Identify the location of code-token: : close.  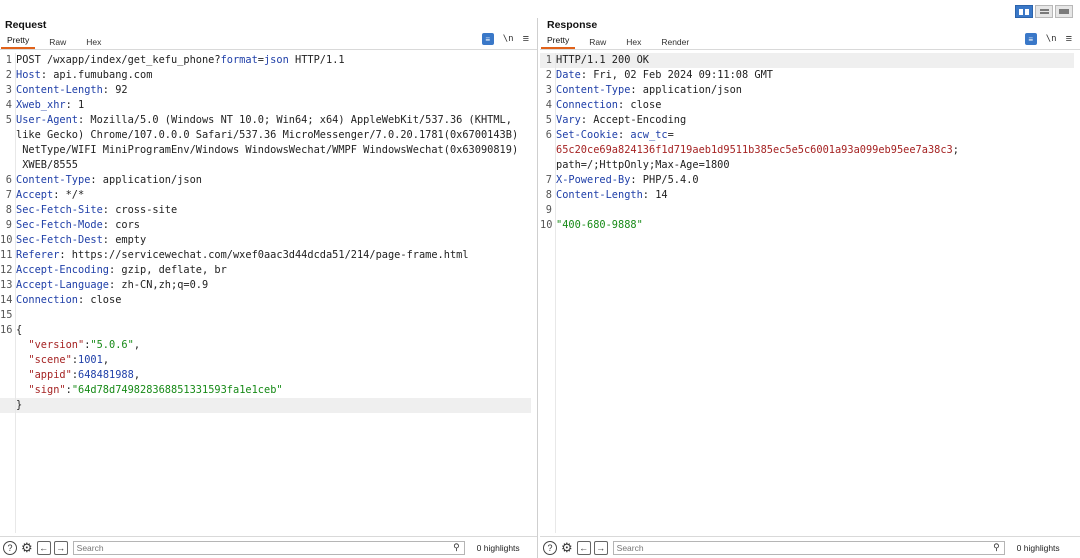
(100, 300).